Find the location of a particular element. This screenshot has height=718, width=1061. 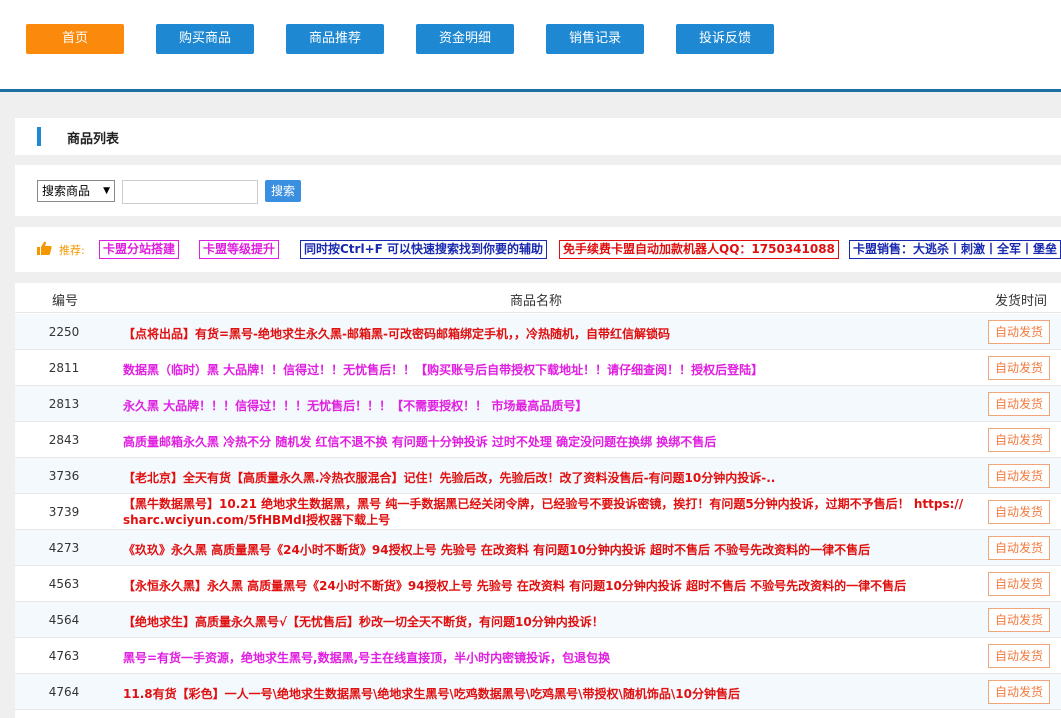

search-type-select: 搜索商品 ▼ is located at coordinates (76, 191).